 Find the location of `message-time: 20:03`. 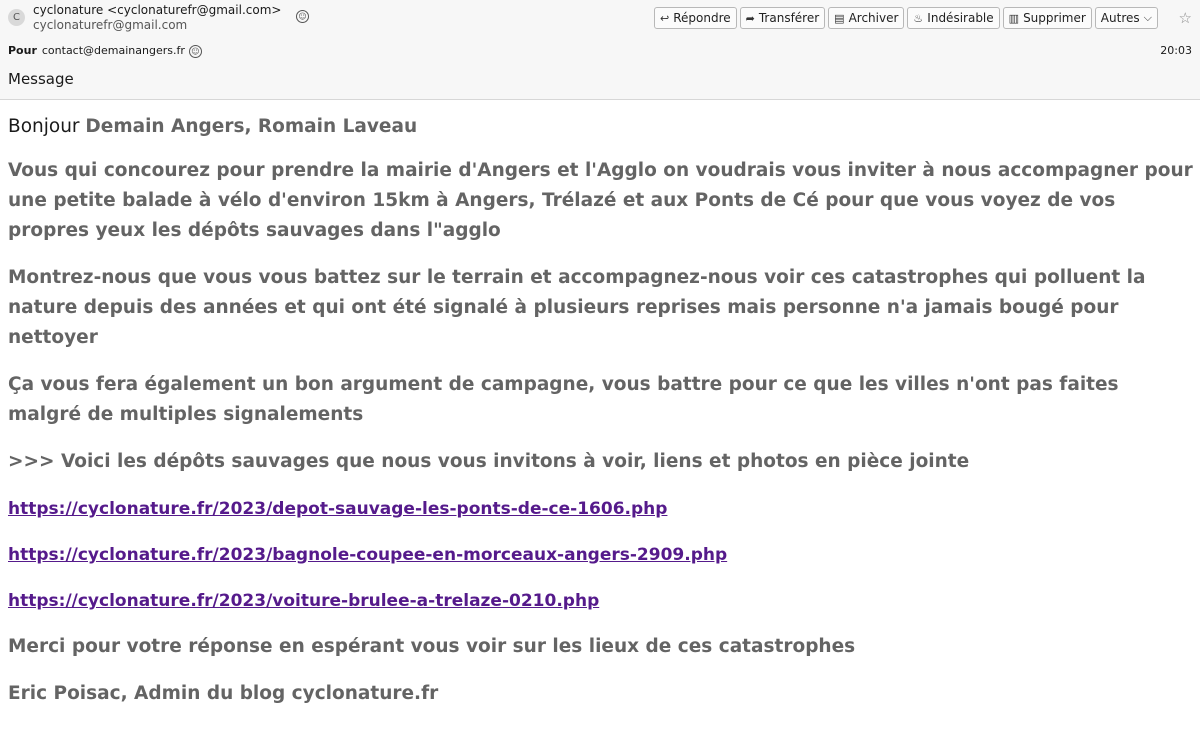

message-time: 20:03 is located at coordinates (1176, 50).